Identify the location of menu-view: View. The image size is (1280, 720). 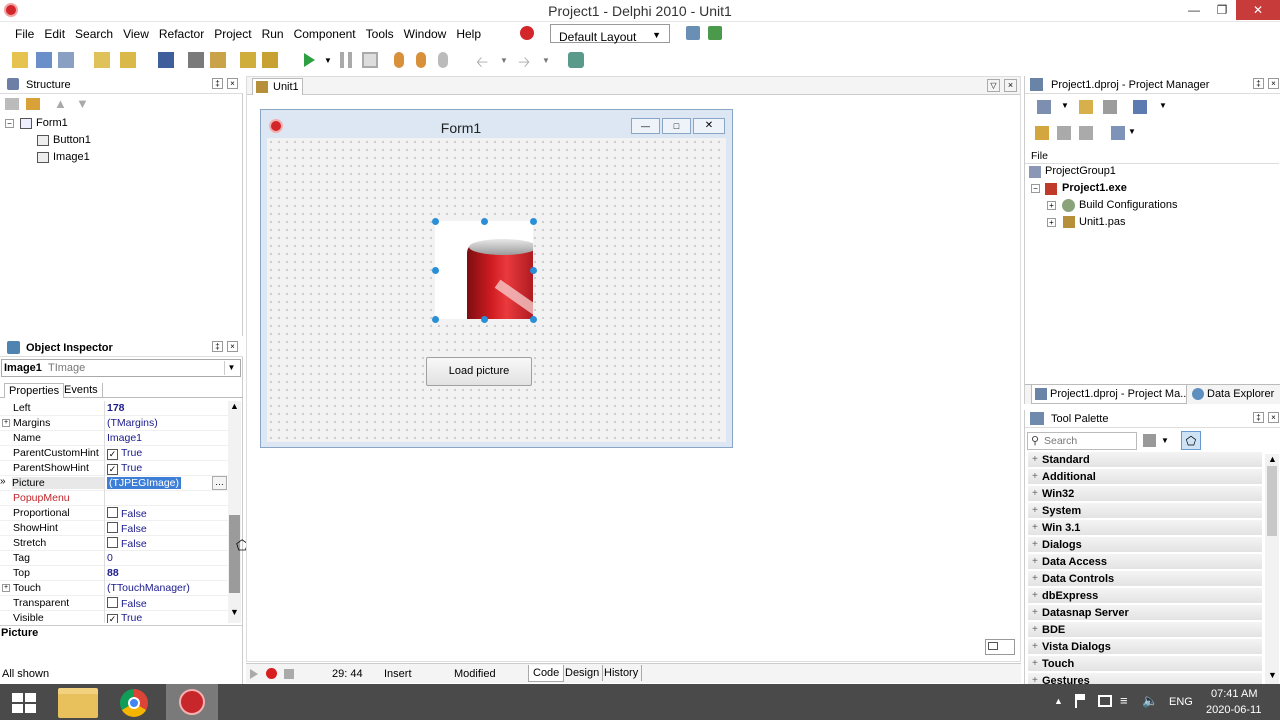
(136, 32).